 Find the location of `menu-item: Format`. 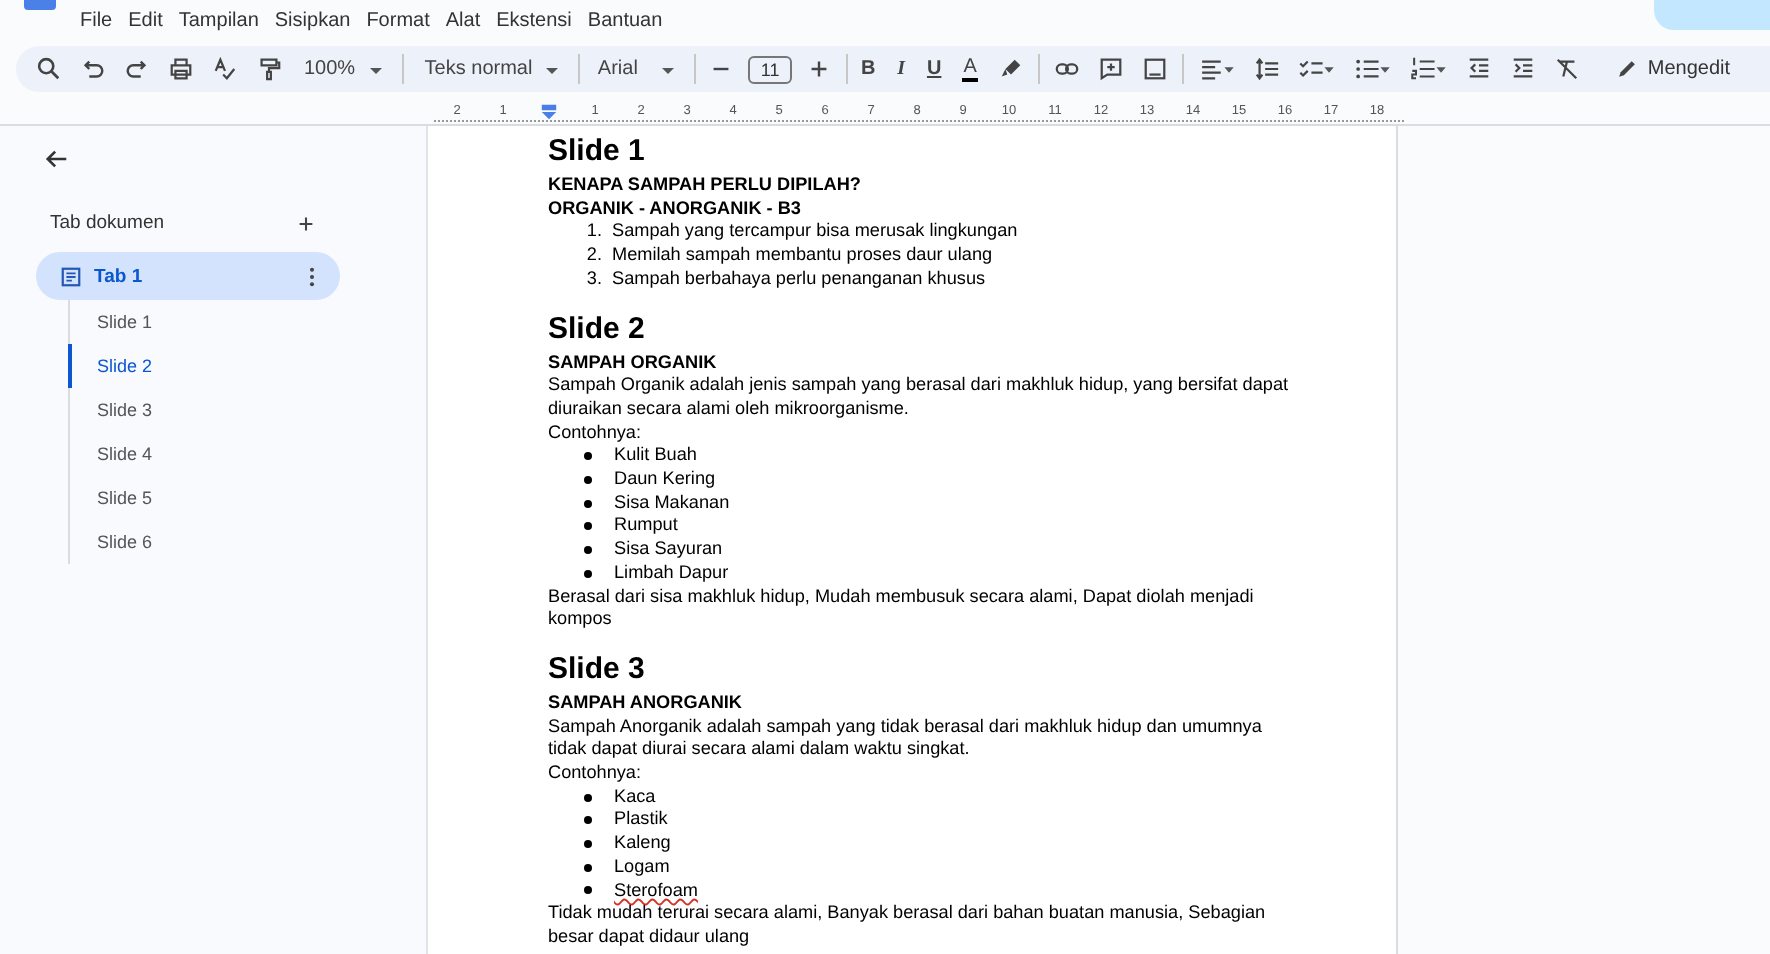

menu-item: Format is located at coordinates (398, 22).